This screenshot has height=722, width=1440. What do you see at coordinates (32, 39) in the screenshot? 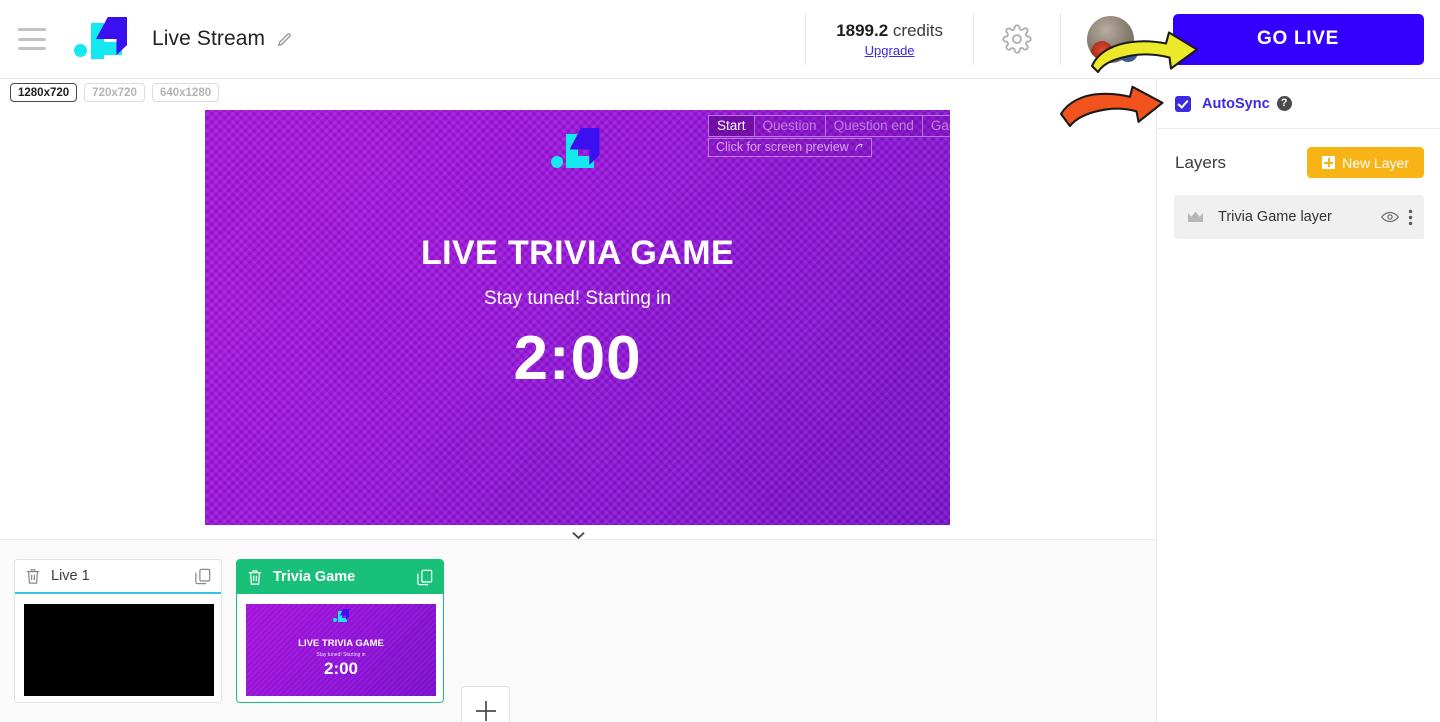
I see `hamburger-icon` at bounding box center [32, 39].